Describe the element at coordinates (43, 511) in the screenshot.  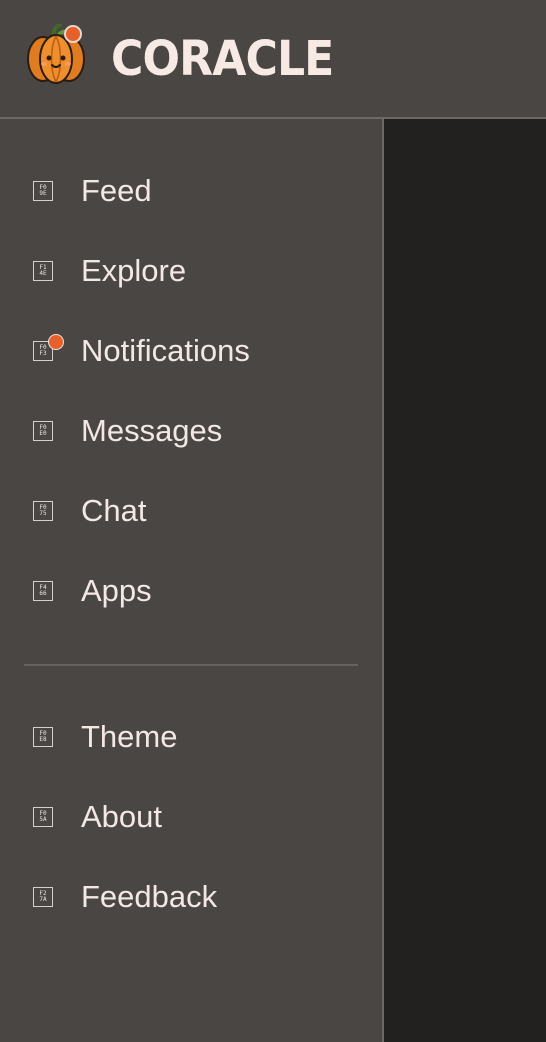
I see `chat-icon: F0 75` at that location.